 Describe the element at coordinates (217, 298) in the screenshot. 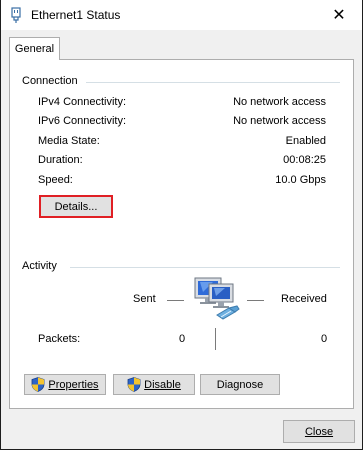

I see `network-computer-icon` at that location.